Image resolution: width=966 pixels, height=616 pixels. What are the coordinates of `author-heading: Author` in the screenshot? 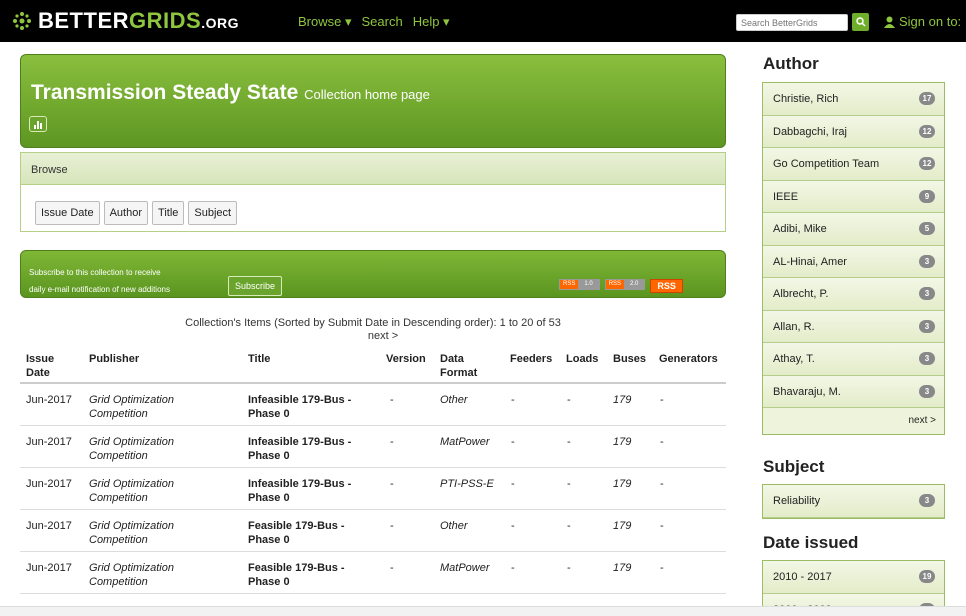 It's located at (791, 63).